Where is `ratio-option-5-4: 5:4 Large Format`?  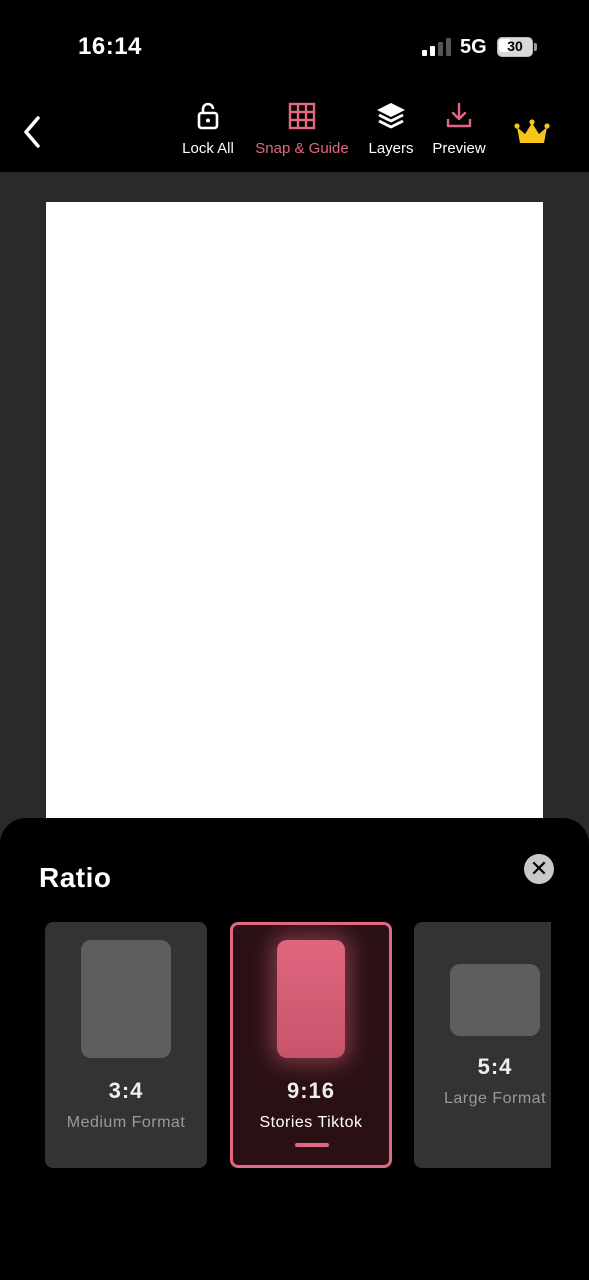
ratio-option-5-4: 5:4 Large Format is located at coordinates (482, 1045).